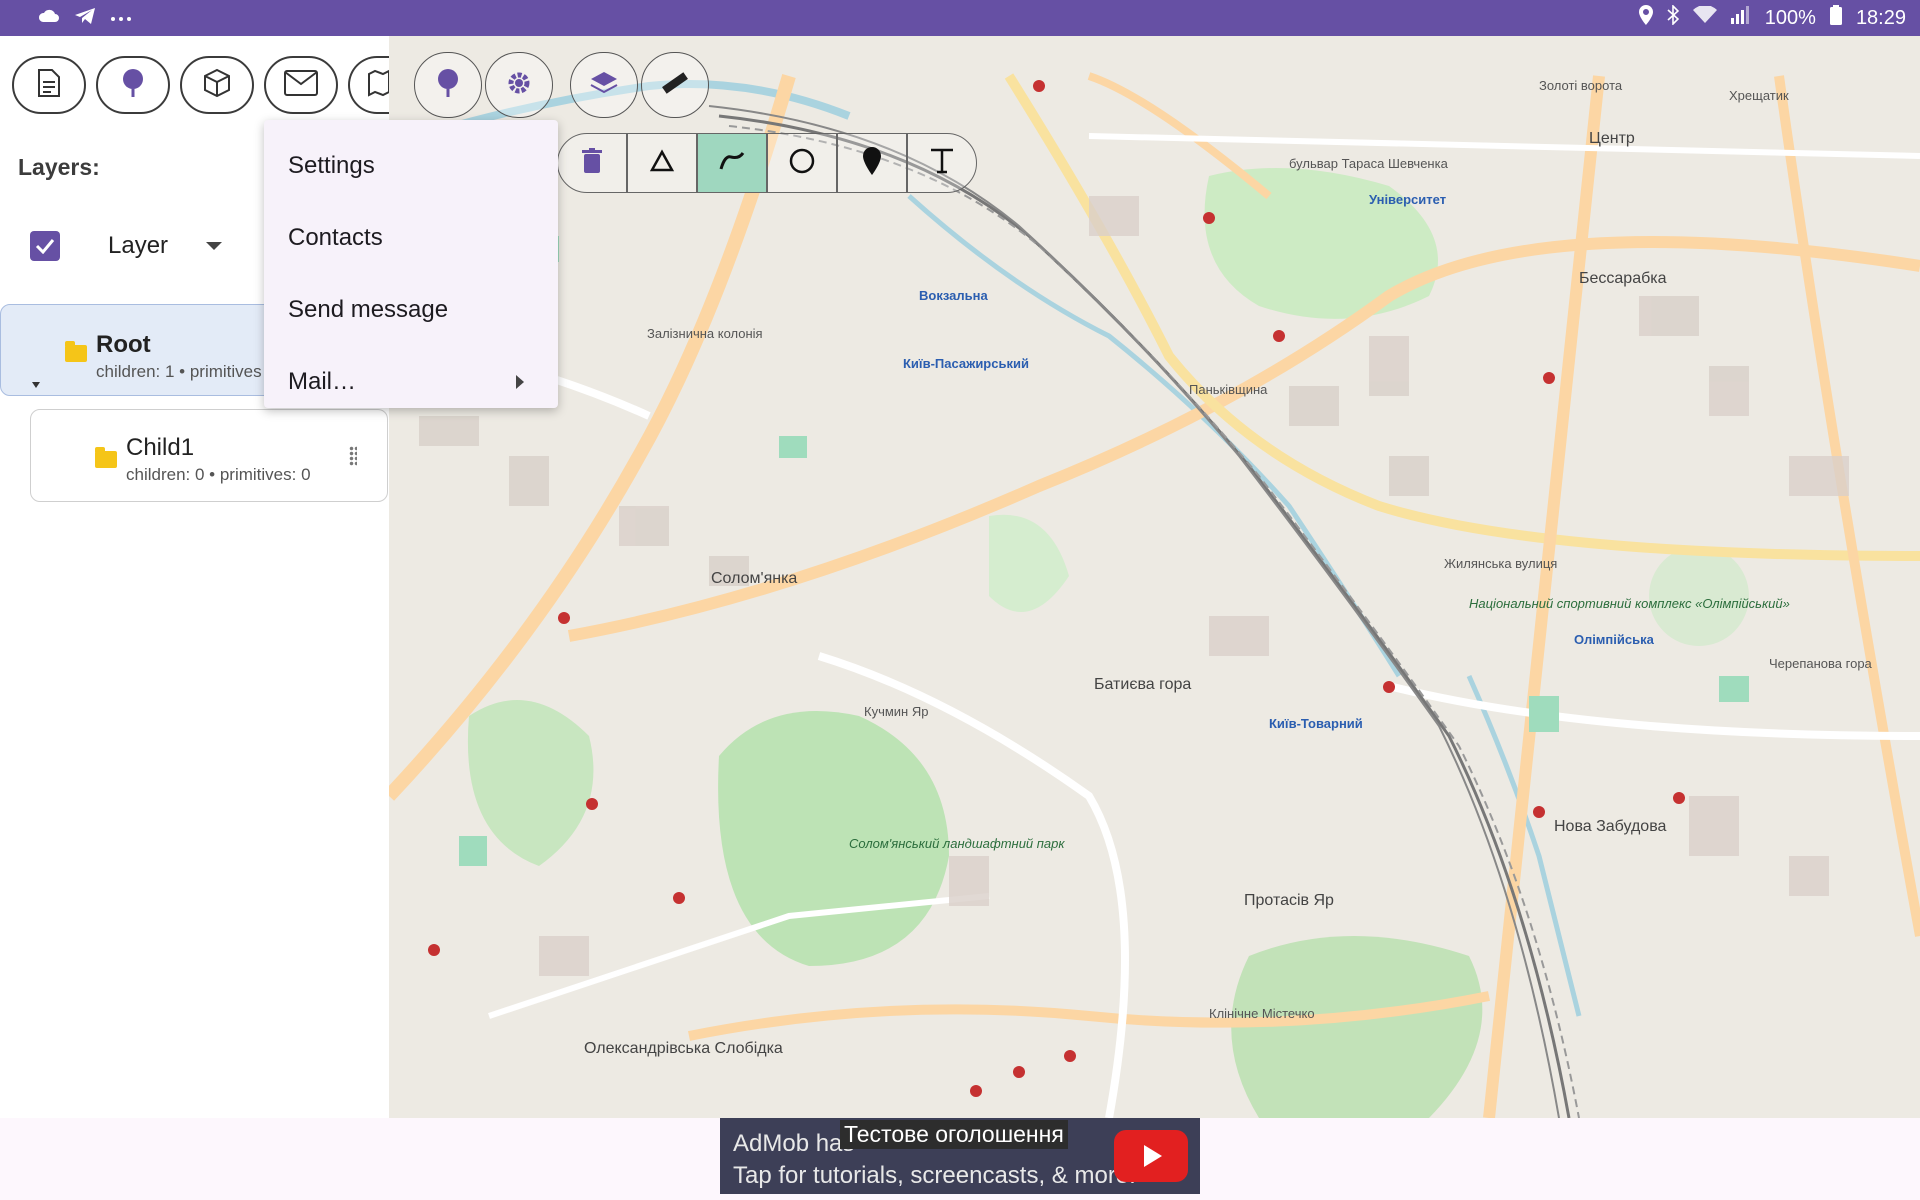 The image size is (1920, 1200). Describe the element at coordinates (1316, 723) in the screenshot. I see `map-label: Київ-Товарний` at that location.